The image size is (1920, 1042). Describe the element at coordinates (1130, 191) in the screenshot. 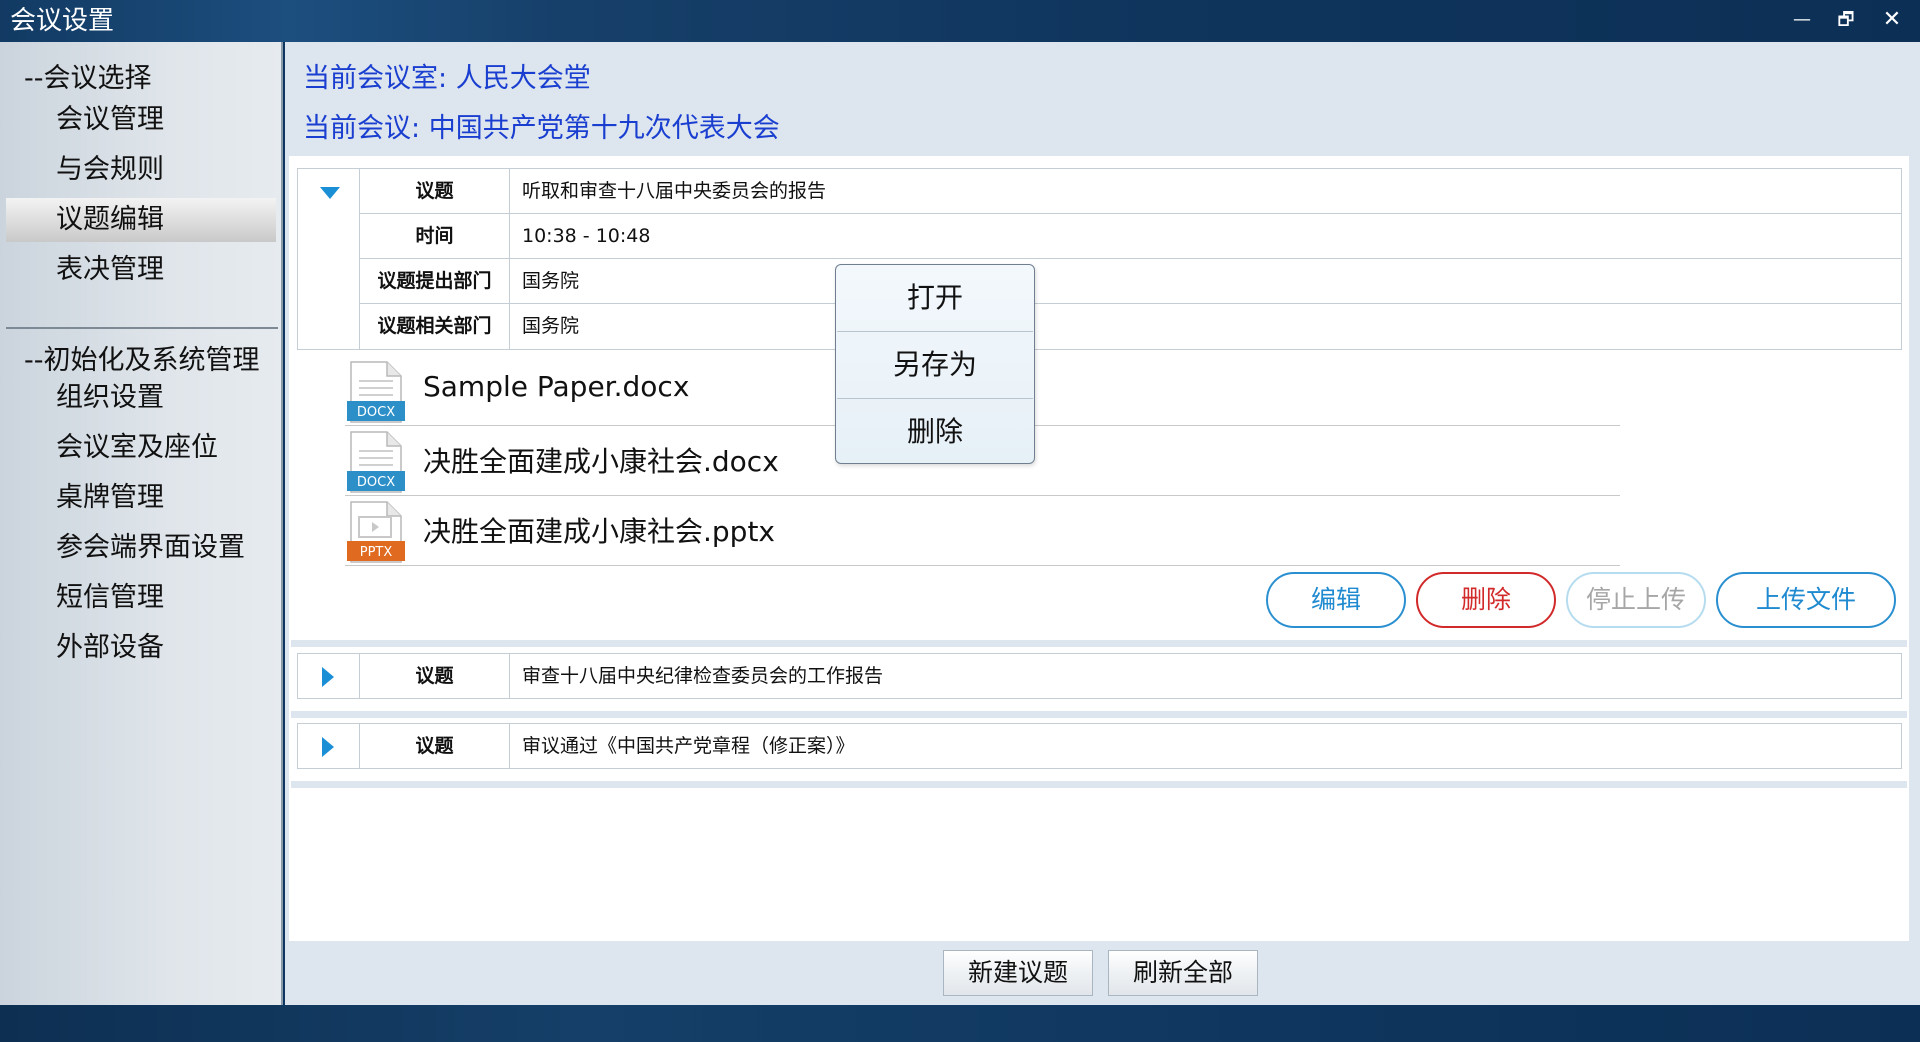

I see `agenda-row-topic: 议题 听取和审查十八届中央委员会的报告` at that location.